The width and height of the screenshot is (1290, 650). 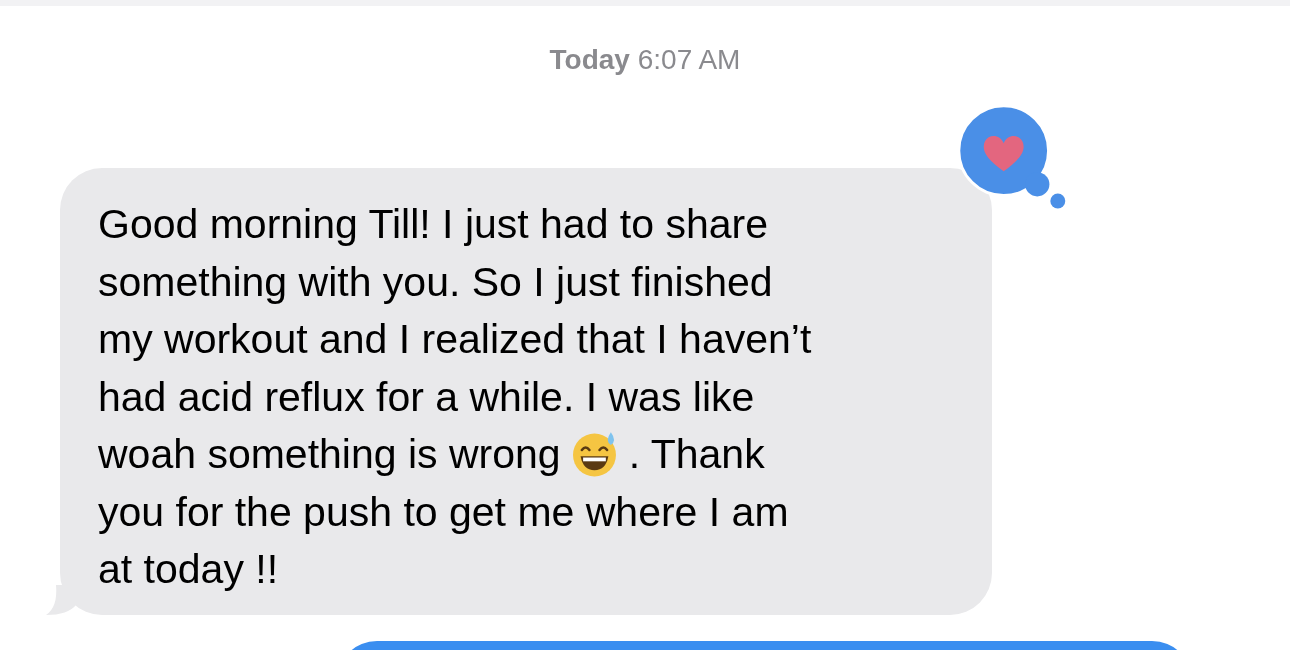 I want to click on message-text: something with you. So I just finished, so click(x=435, y=282).